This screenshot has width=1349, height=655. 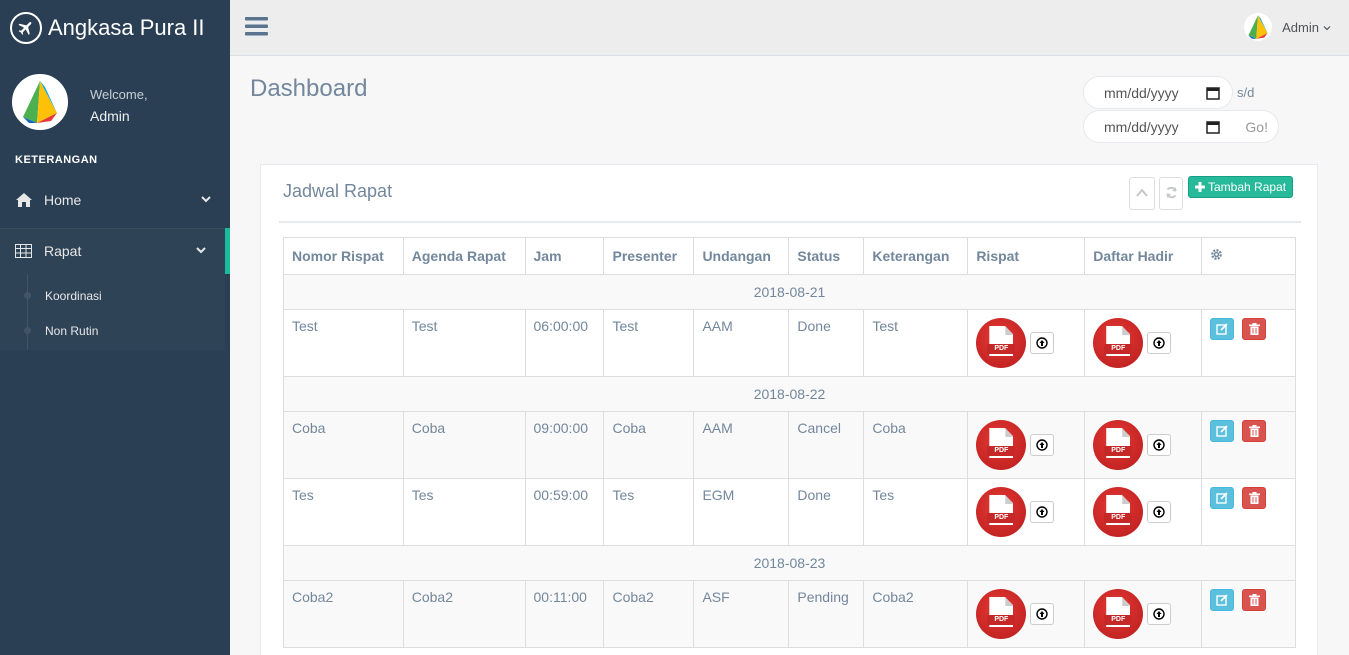 I want to click on cell-jam: 00:59:00, so click(x=564, y=512).